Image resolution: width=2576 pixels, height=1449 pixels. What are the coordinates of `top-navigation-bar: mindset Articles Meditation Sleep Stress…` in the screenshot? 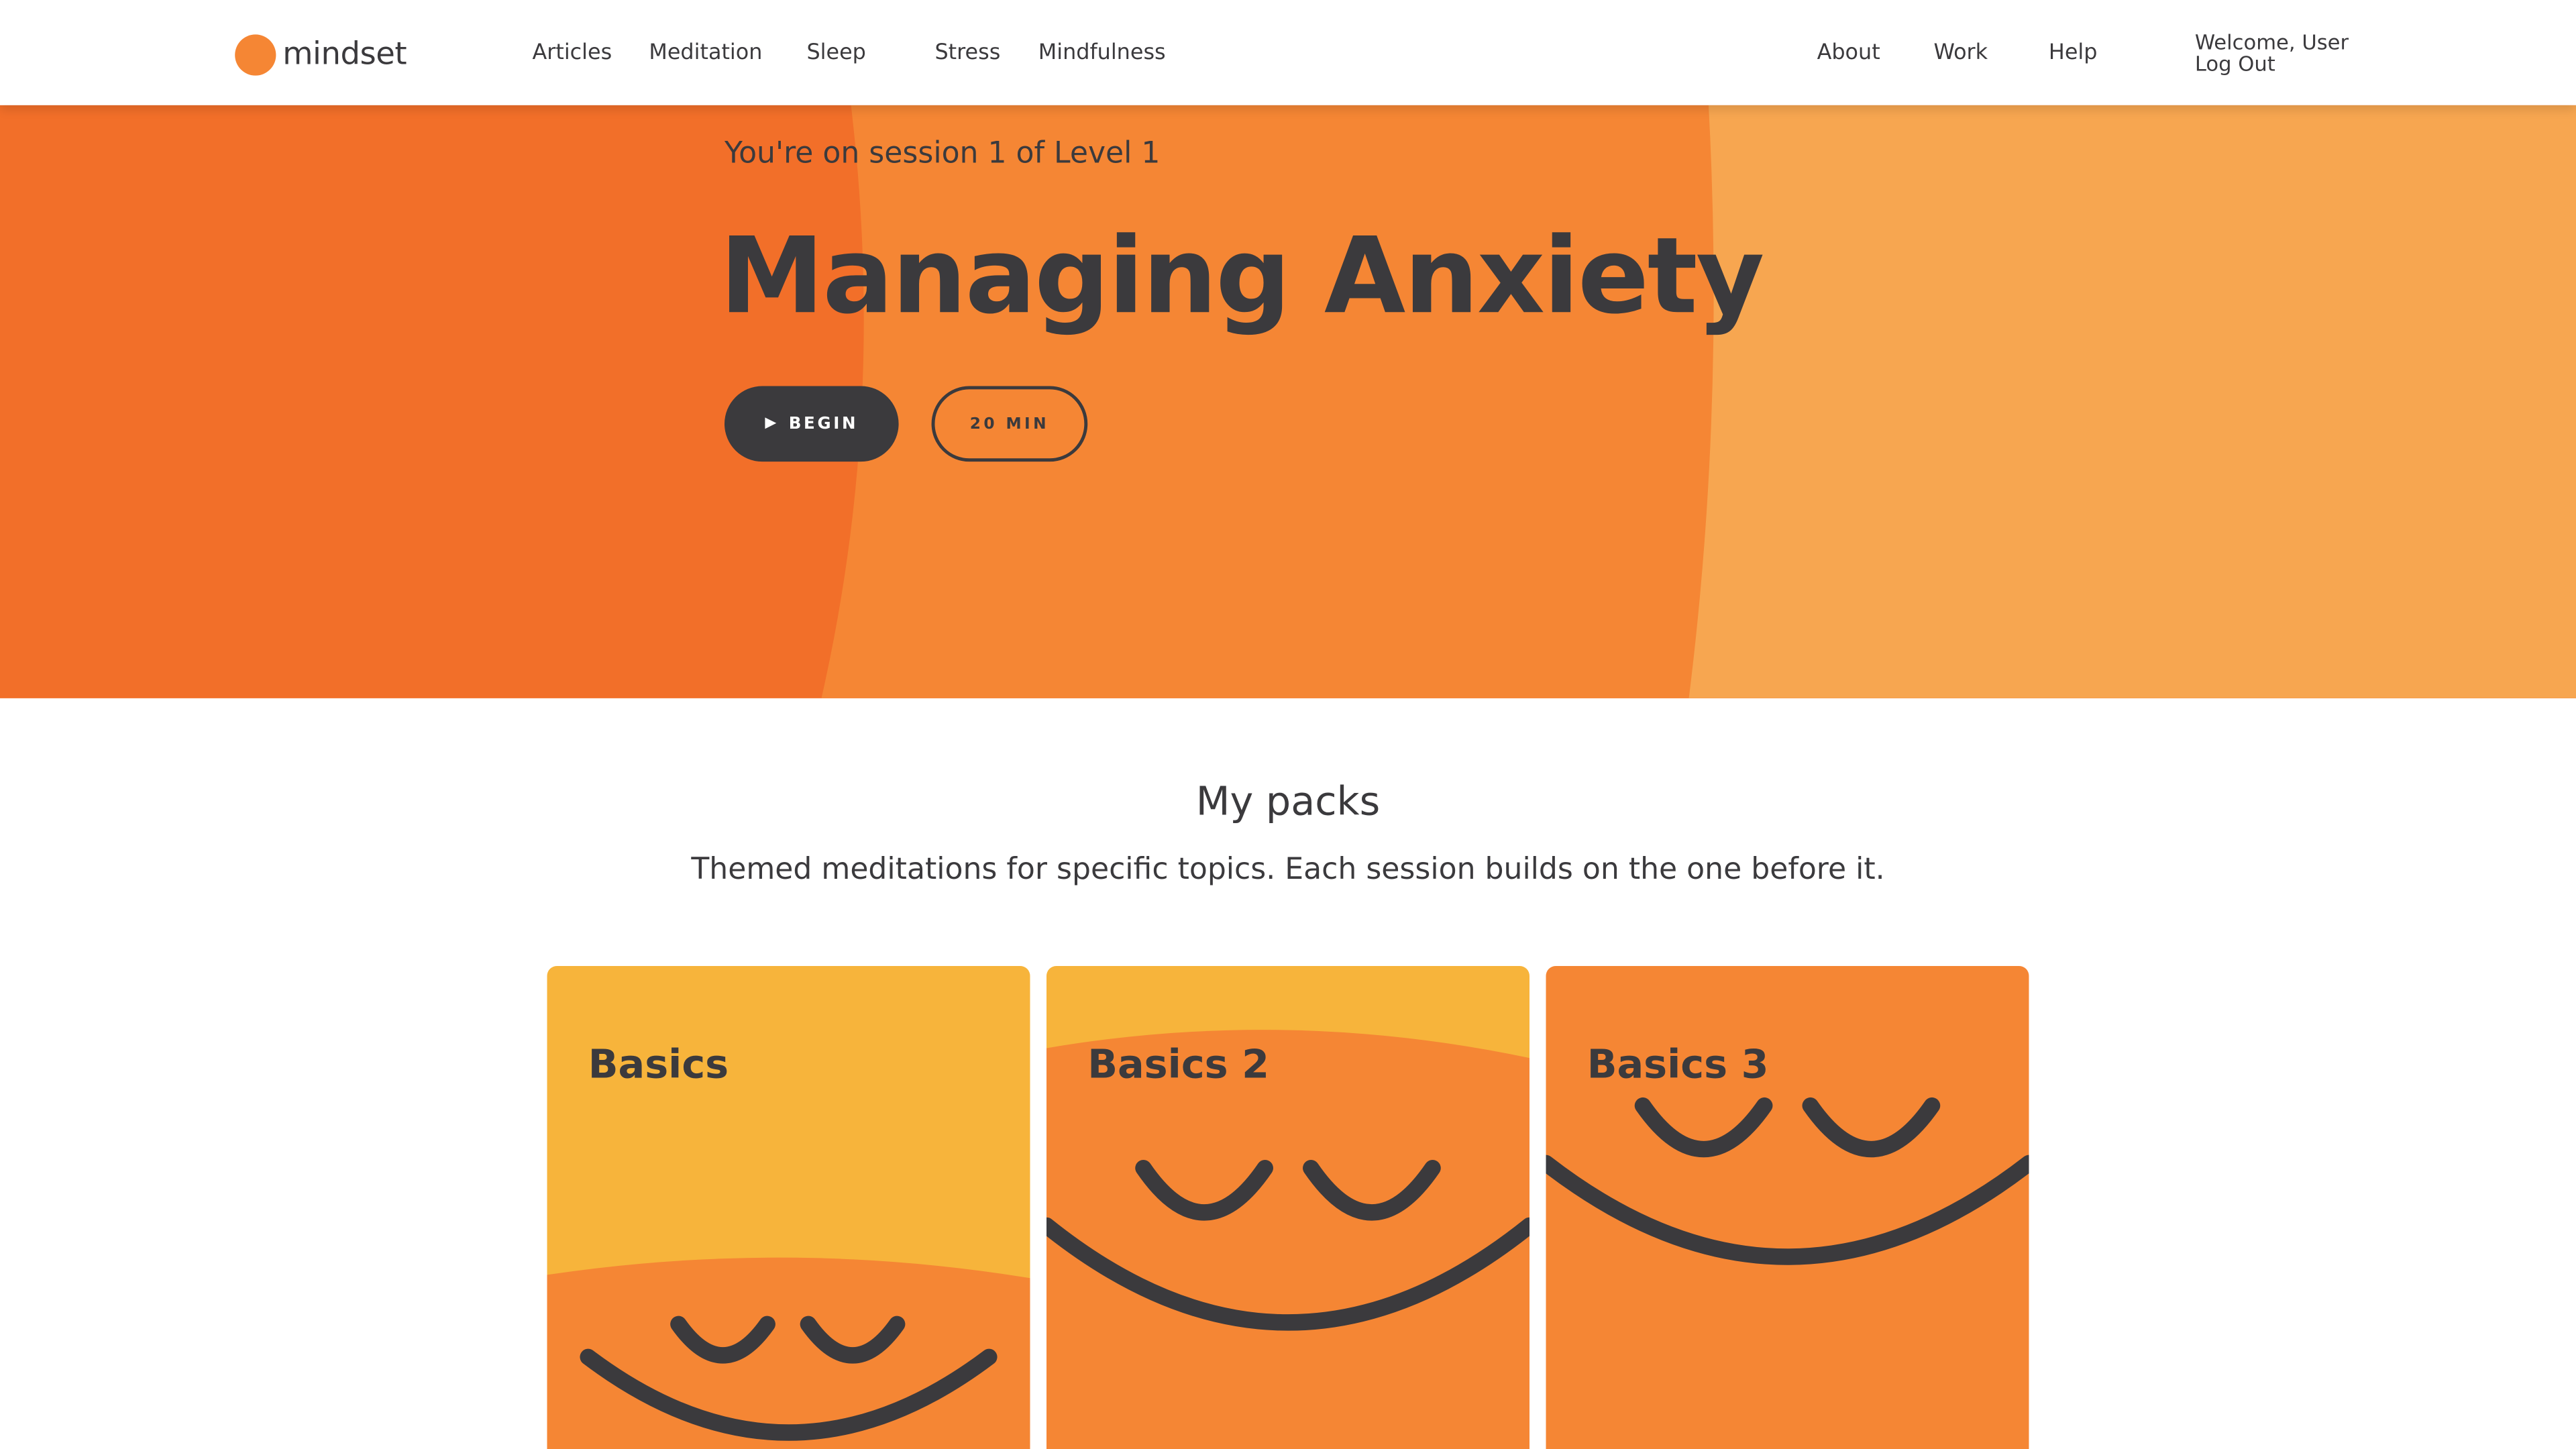 It's located at (1288, 52).